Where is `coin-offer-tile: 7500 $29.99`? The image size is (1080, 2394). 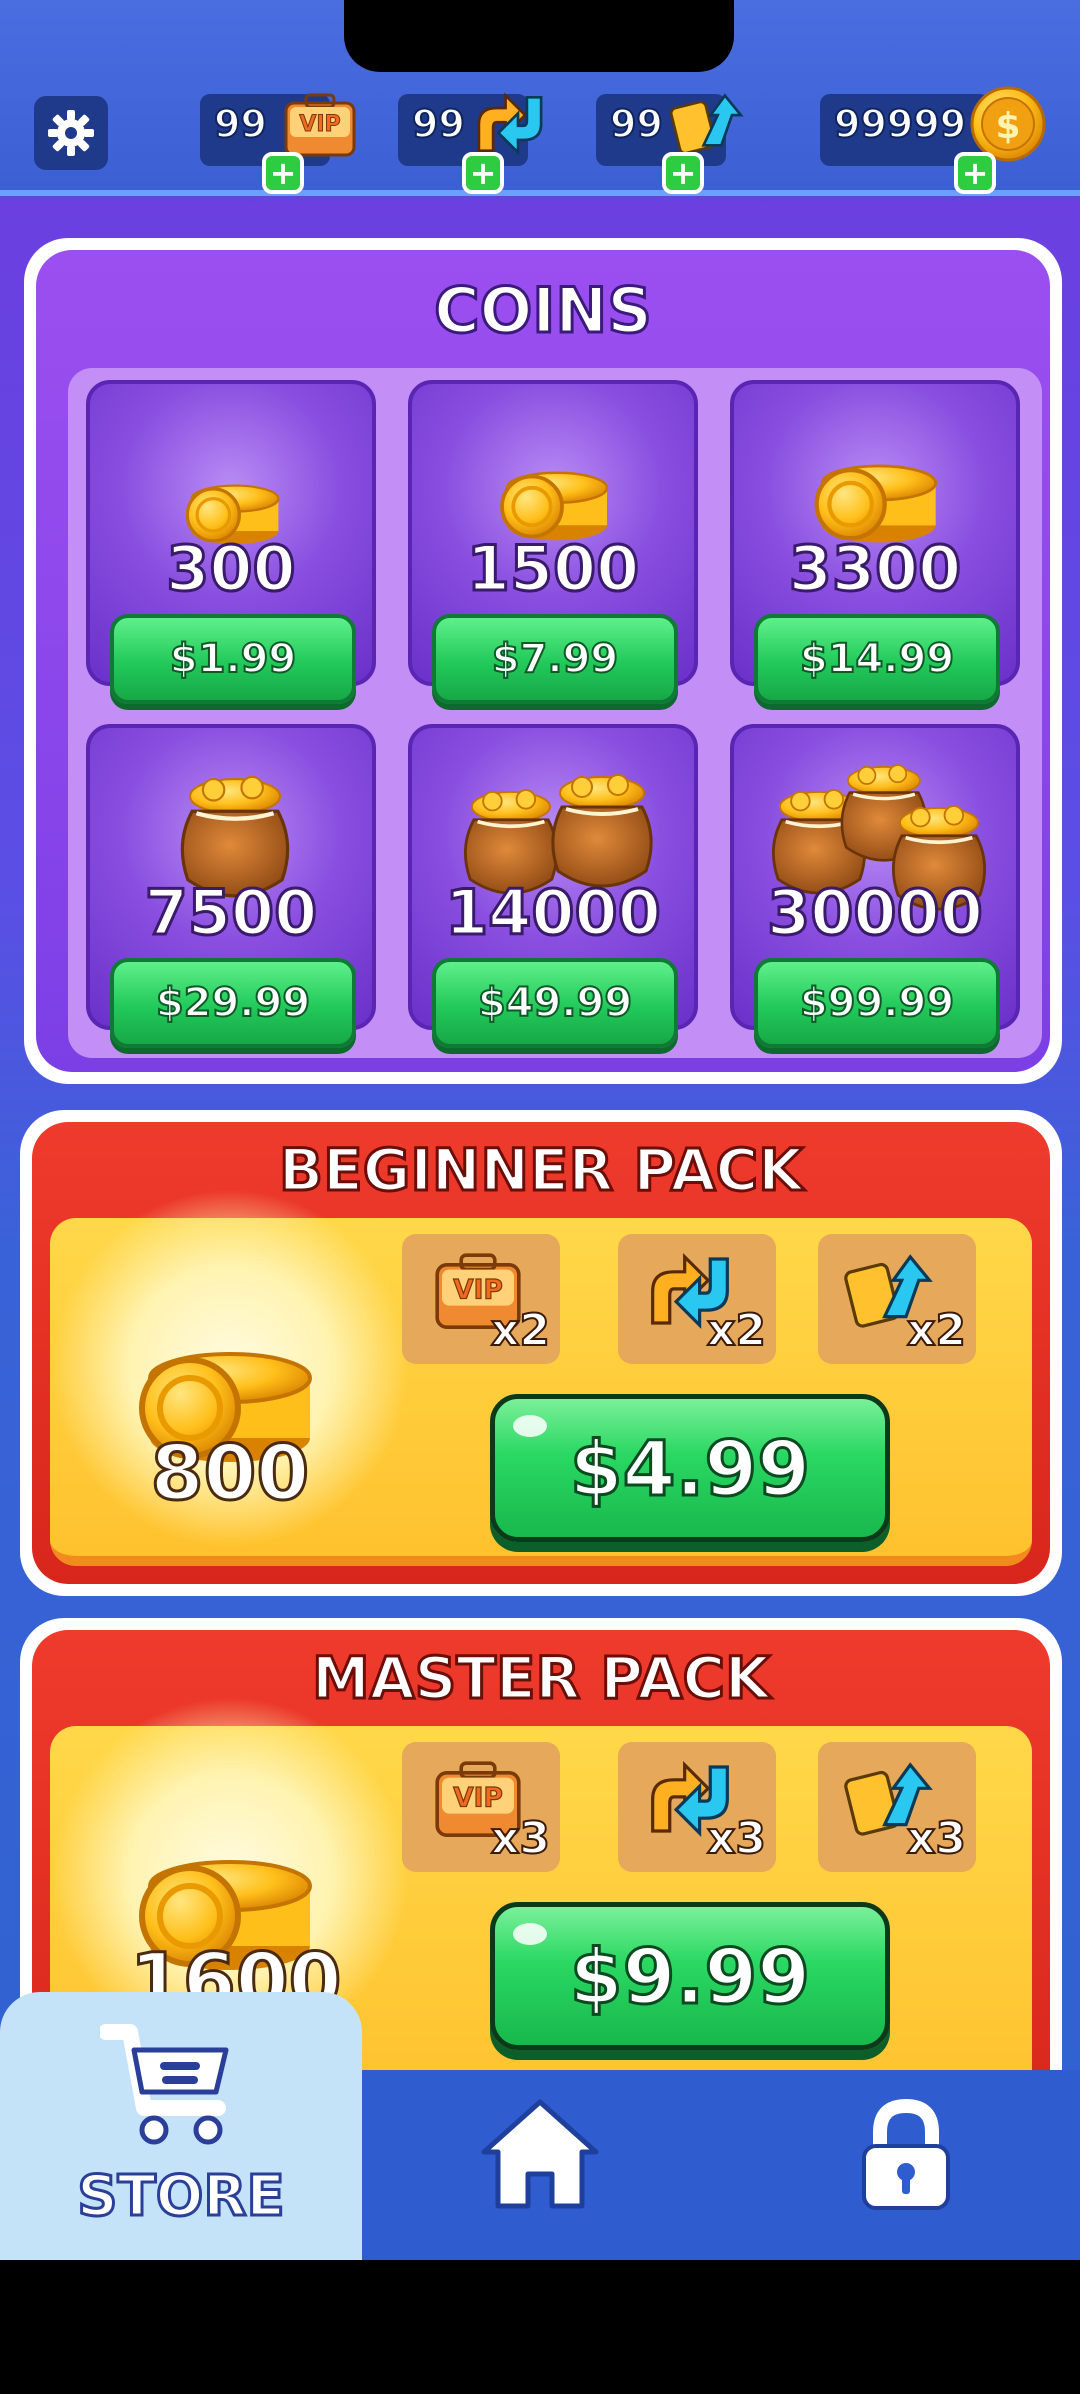 coin-offer-tile: 7500 $29.99 is located at coordinates (231, 886).